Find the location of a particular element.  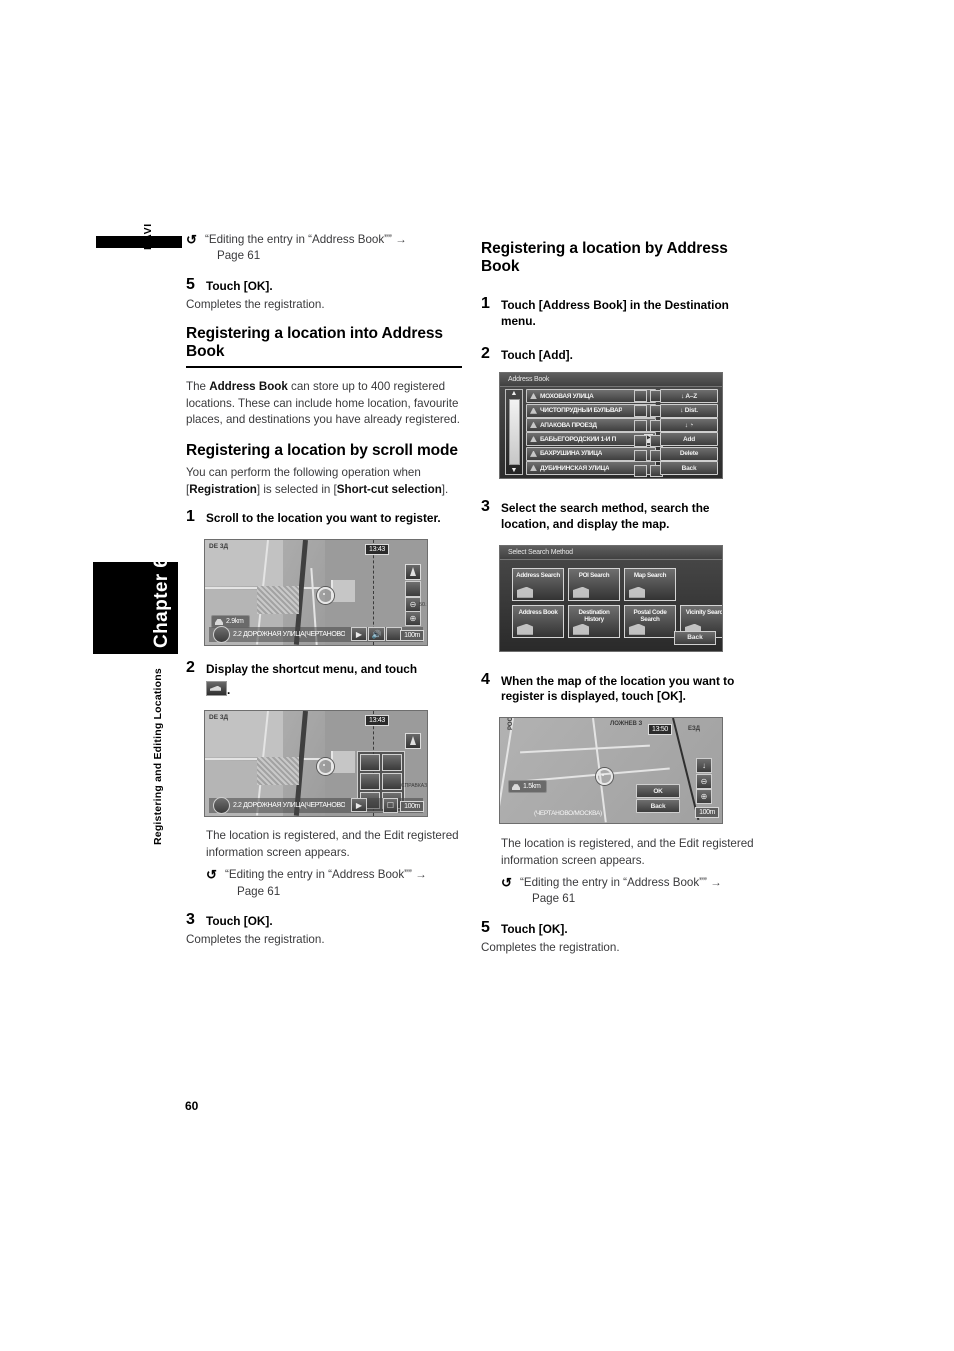

map-top-label: ЛОЖНЕВ З is located at coordinates (626, 724).